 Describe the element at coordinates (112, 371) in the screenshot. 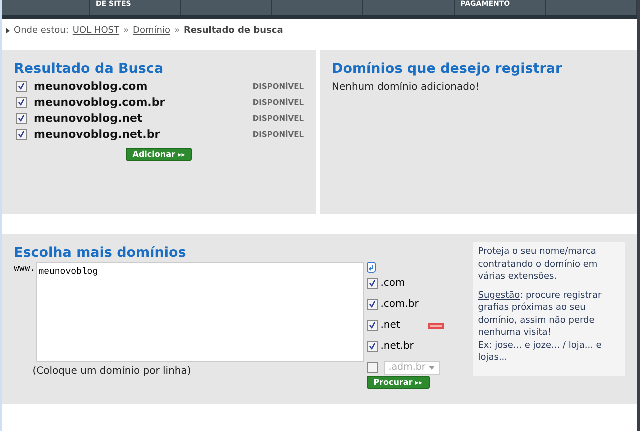

I see `hint-text: (Coloque um domínio por linha)` at that location.